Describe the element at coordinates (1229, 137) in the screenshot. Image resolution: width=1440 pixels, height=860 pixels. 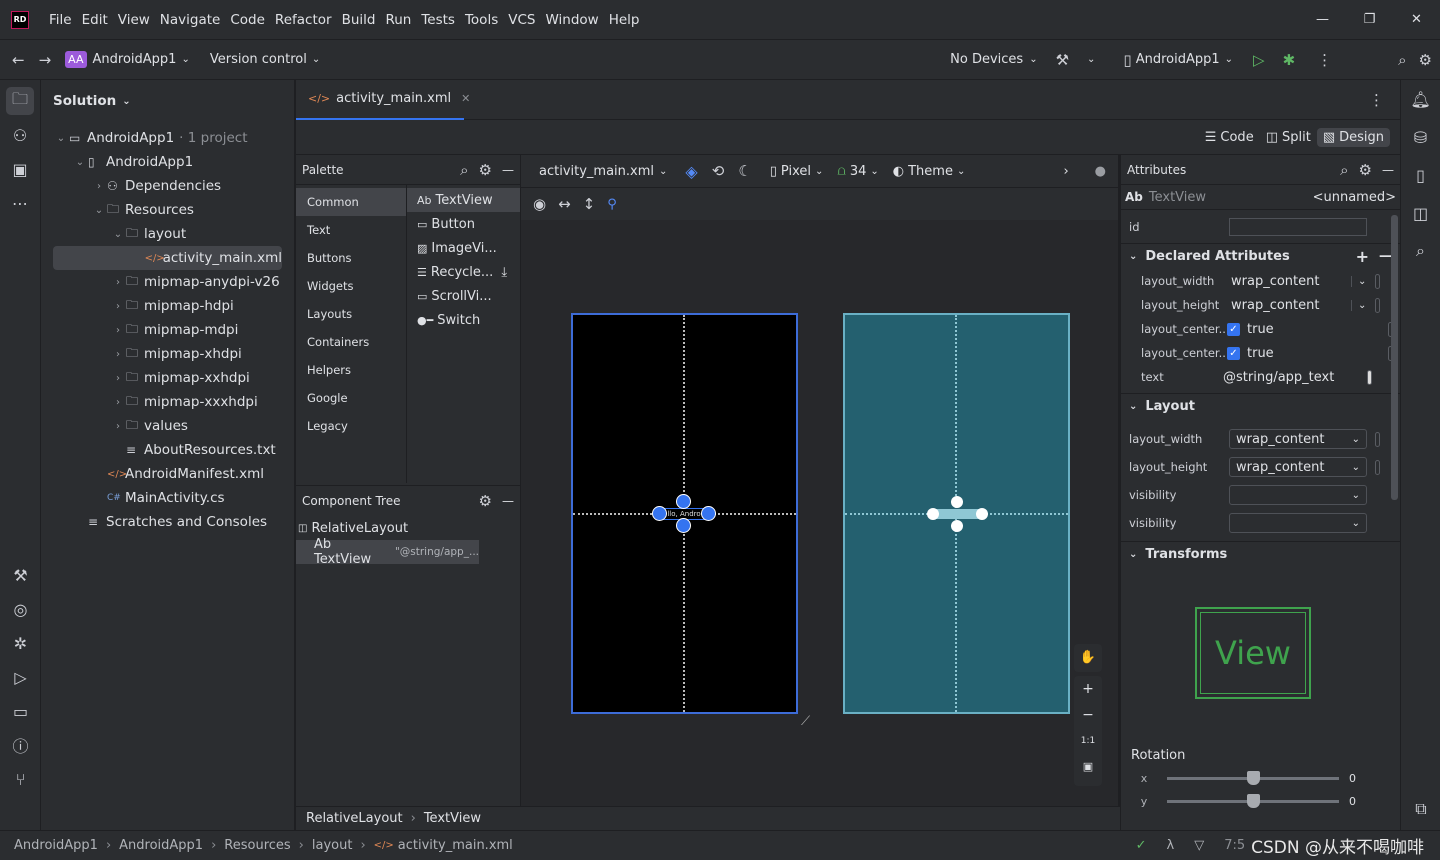
I see `mode-code-button: ☰ Code` at that location.